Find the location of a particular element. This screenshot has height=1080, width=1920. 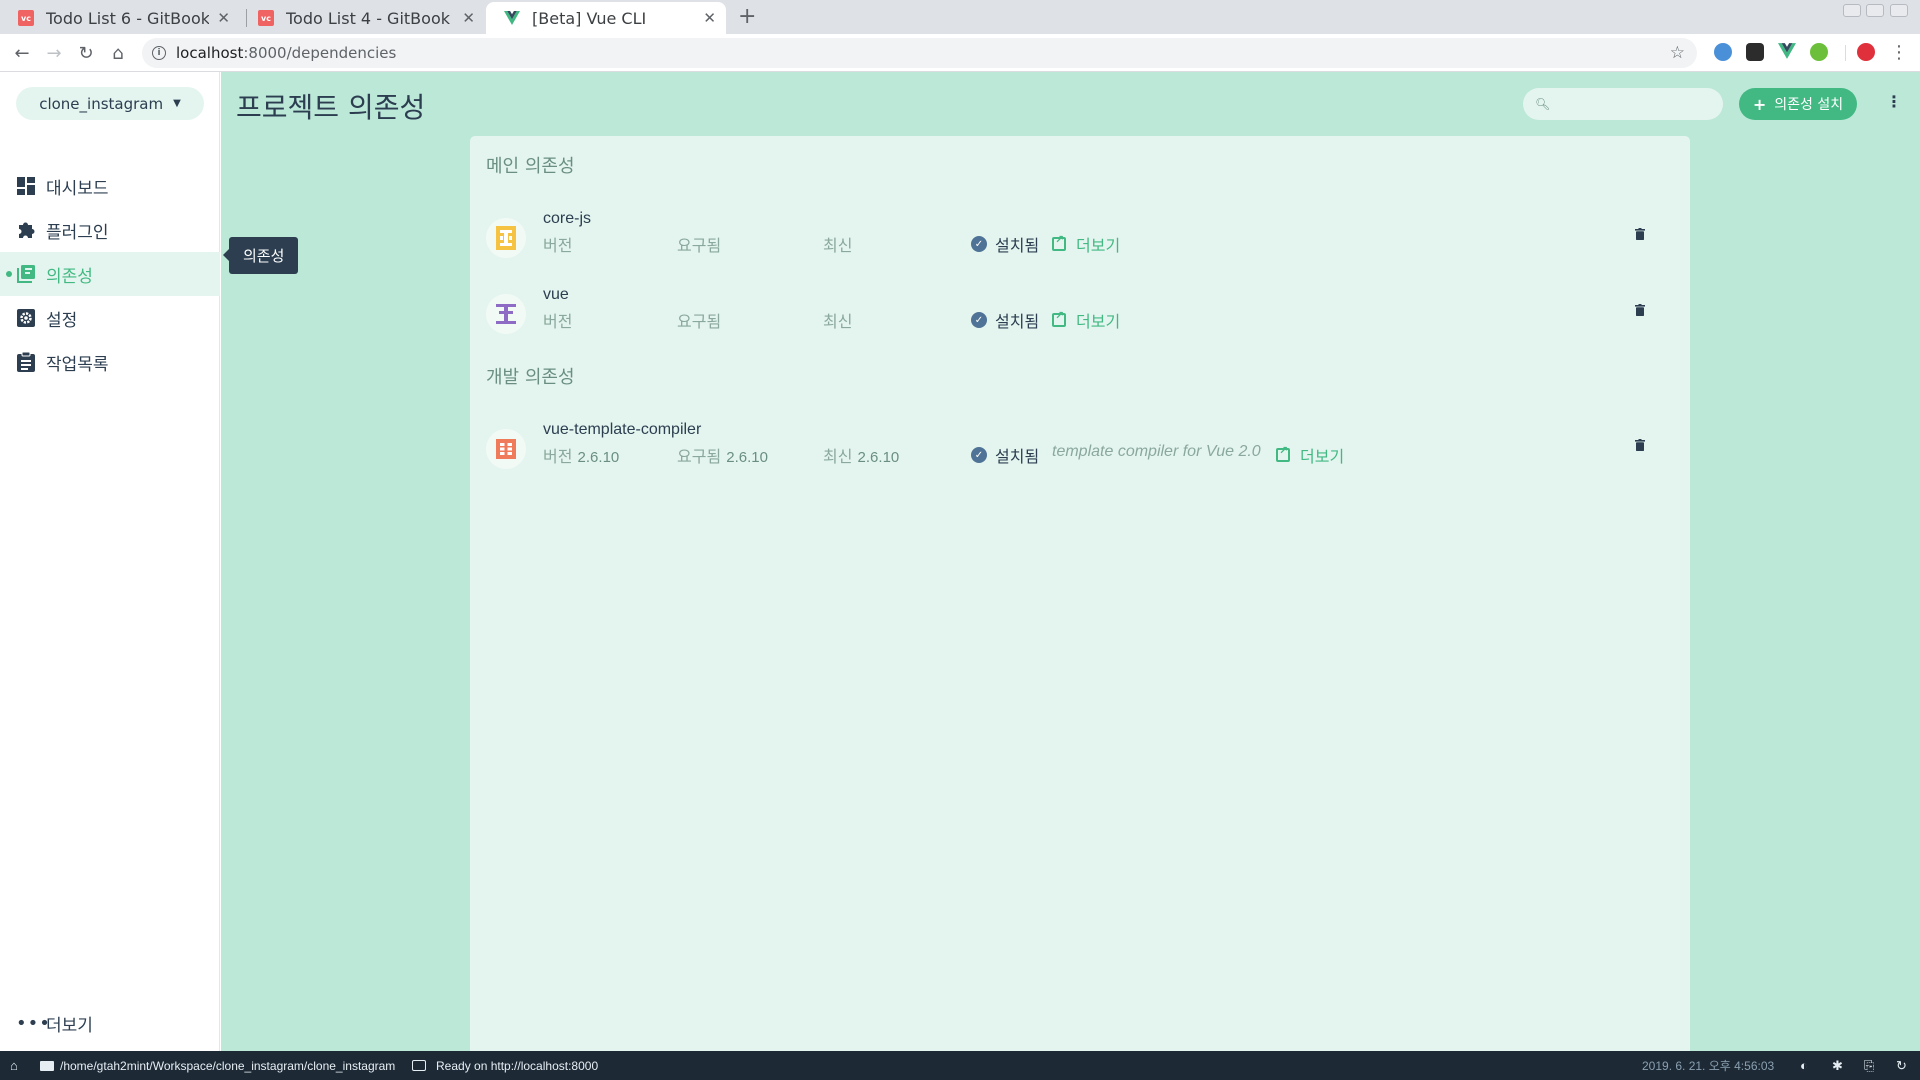

search-input is located at coordinates (1649, 104).